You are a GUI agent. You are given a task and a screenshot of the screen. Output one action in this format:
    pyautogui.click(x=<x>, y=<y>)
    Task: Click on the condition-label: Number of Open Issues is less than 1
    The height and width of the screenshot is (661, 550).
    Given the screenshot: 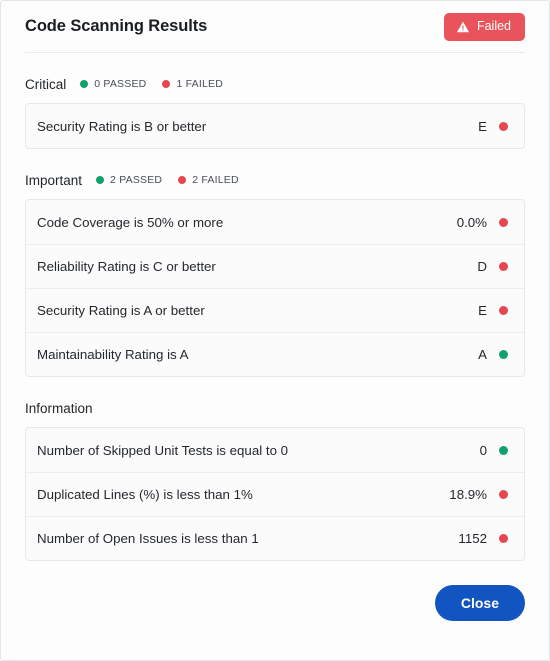 What is the action you would take?
    pyautogui.click(x=148, y=538)
    